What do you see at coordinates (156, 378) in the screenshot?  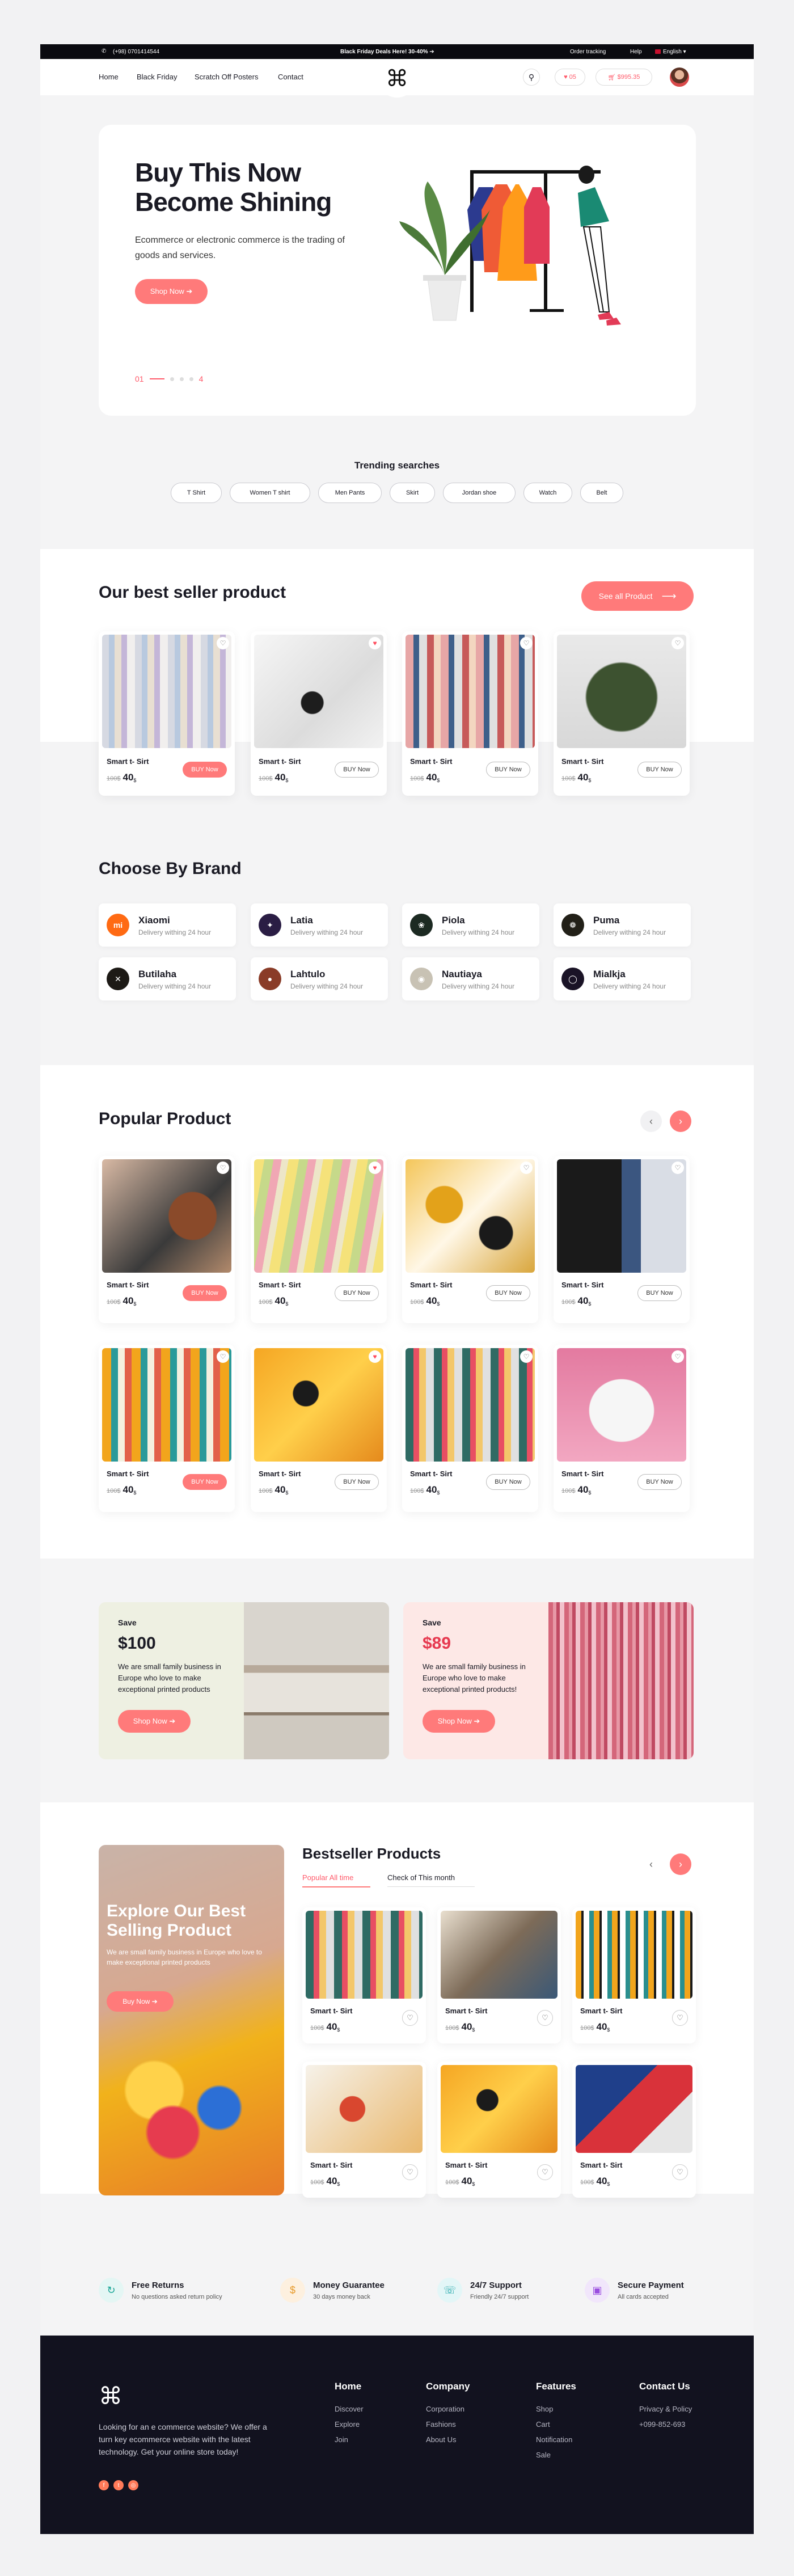 I see `page-active-bar` at bounding box center [156, 378].